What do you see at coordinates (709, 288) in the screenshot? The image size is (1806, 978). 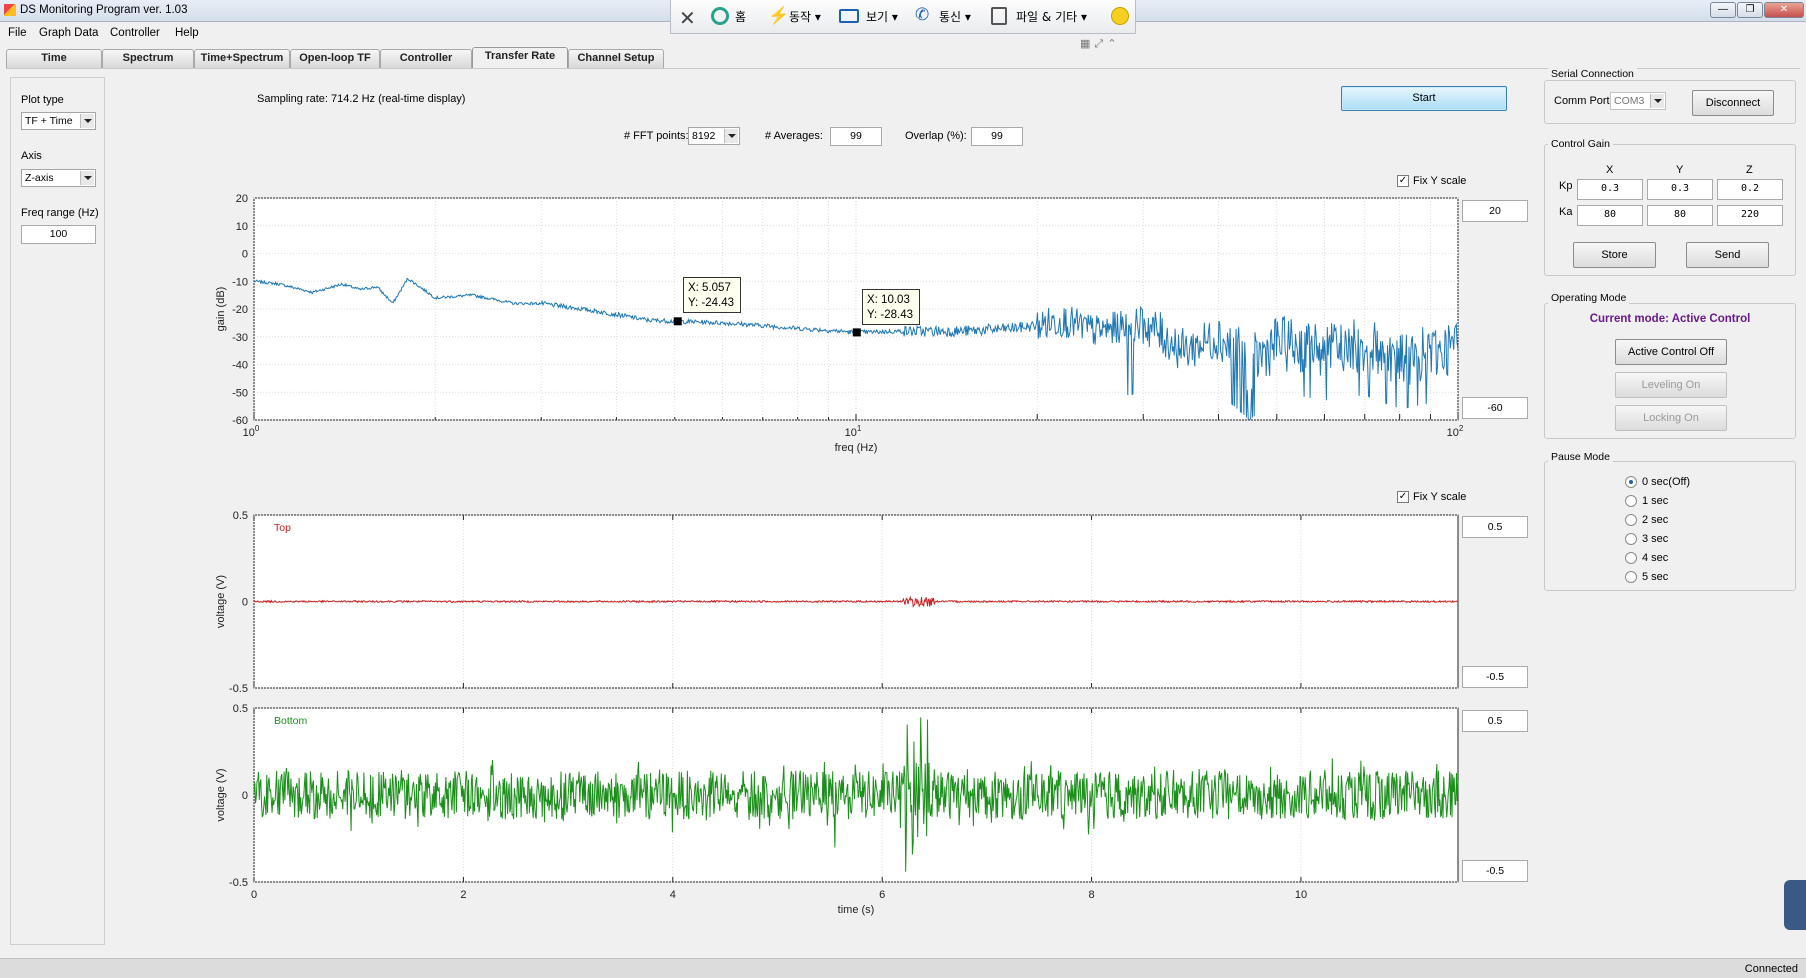 I see `datatip-1-x: X: 5.057` at bounding box center [709, 288].